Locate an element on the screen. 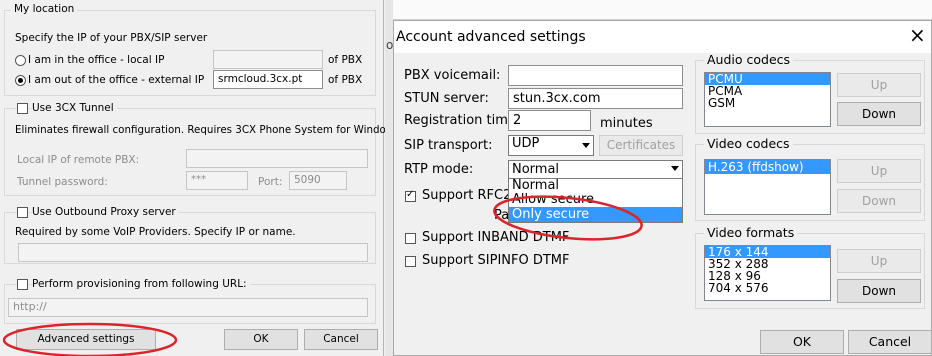 The image size is (932, 356). background-window-strip is located at coordinates (389, 178).